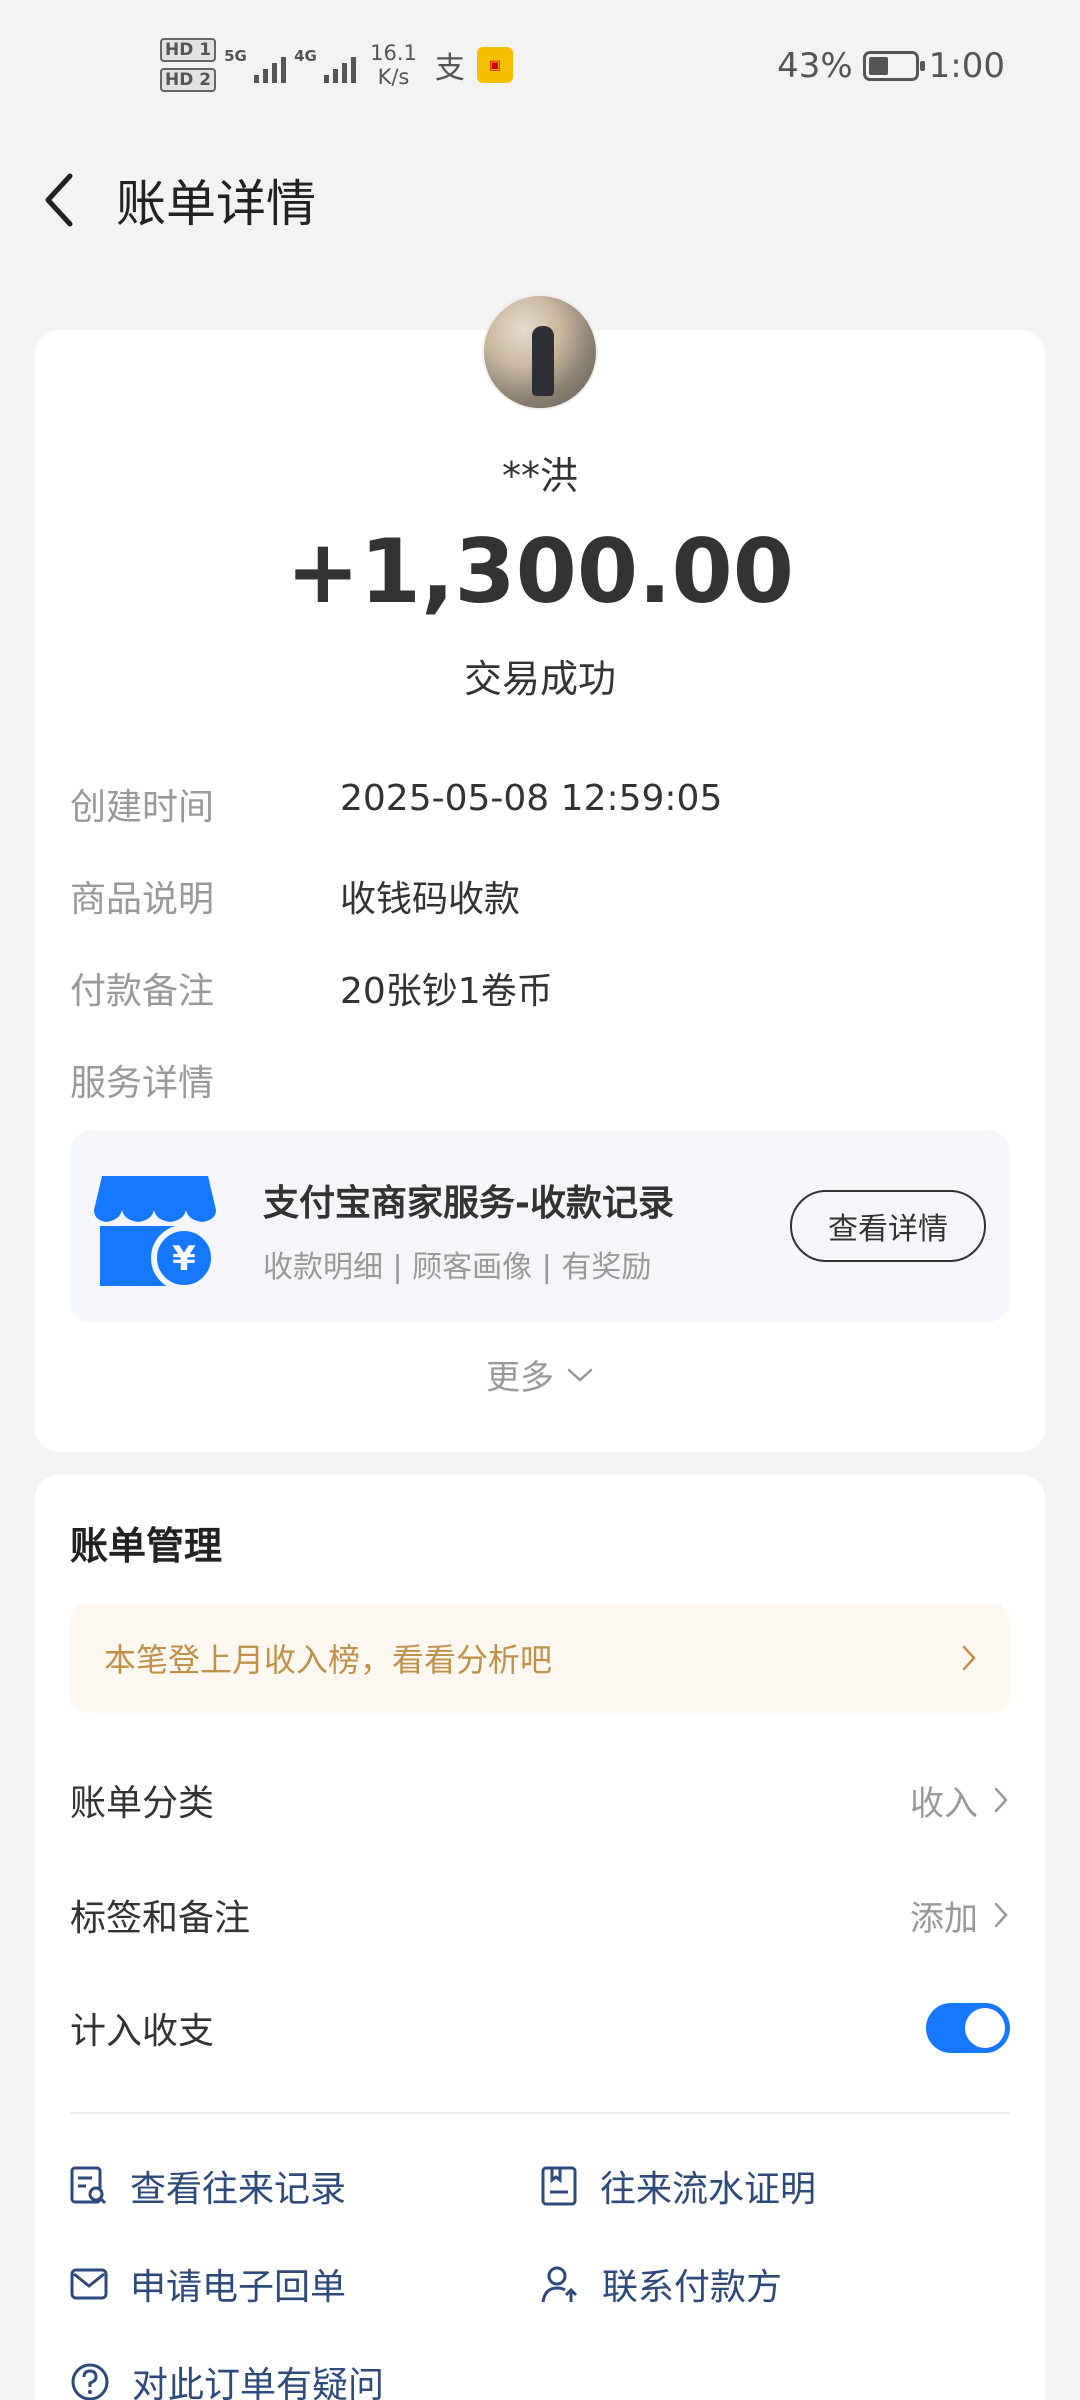  Describe the element at coordinates (878, 66) in the screenshot. I see `battery-fill` at that location.